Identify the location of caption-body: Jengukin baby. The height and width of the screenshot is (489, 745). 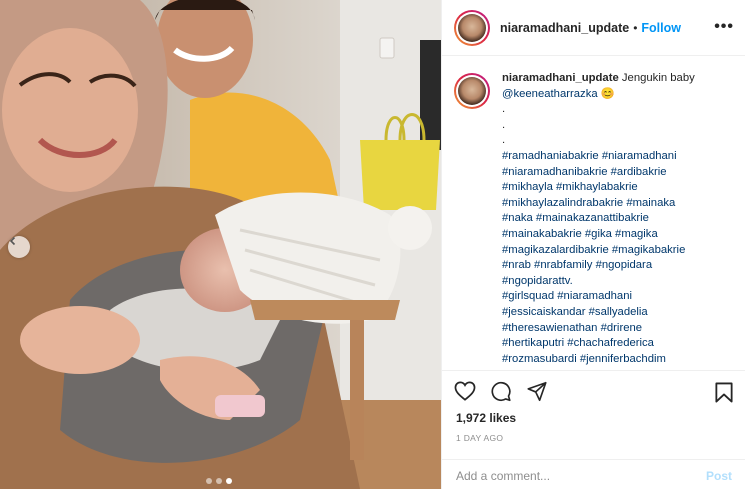
(658, 78).